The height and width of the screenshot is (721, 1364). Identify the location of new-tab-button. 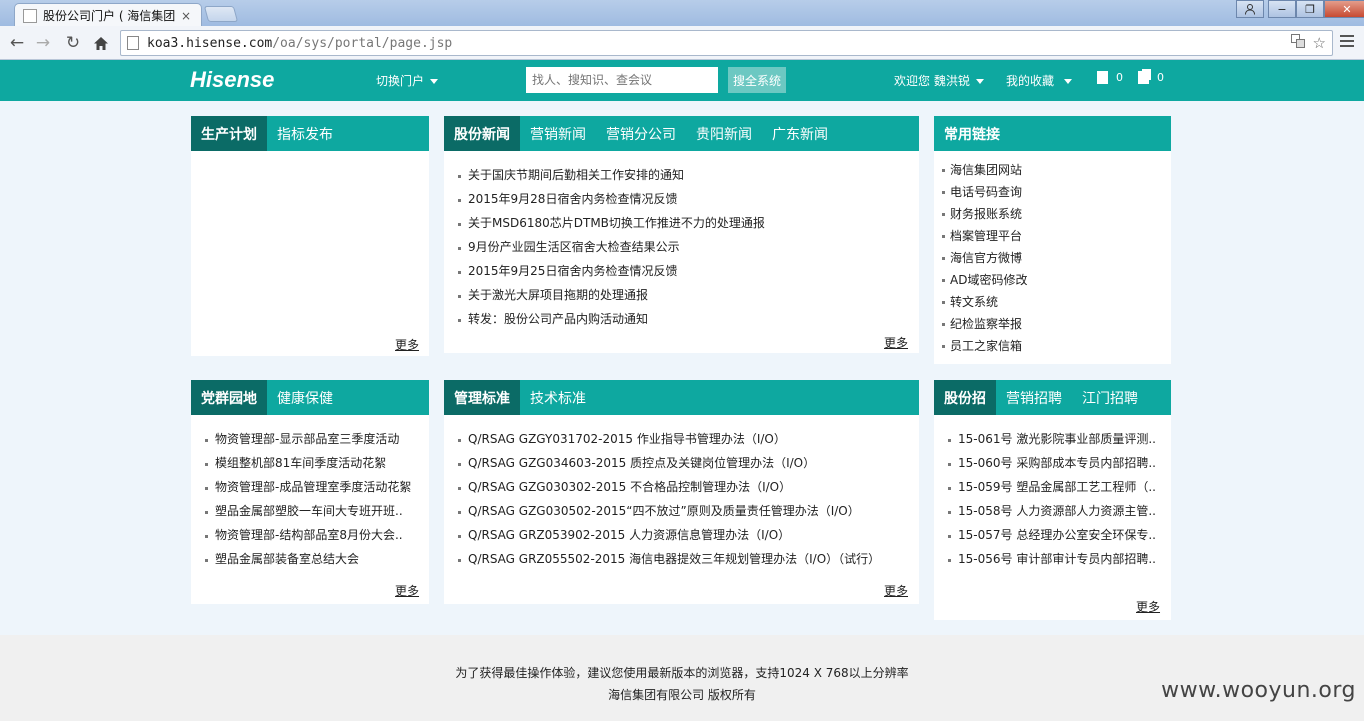
(221, 14).